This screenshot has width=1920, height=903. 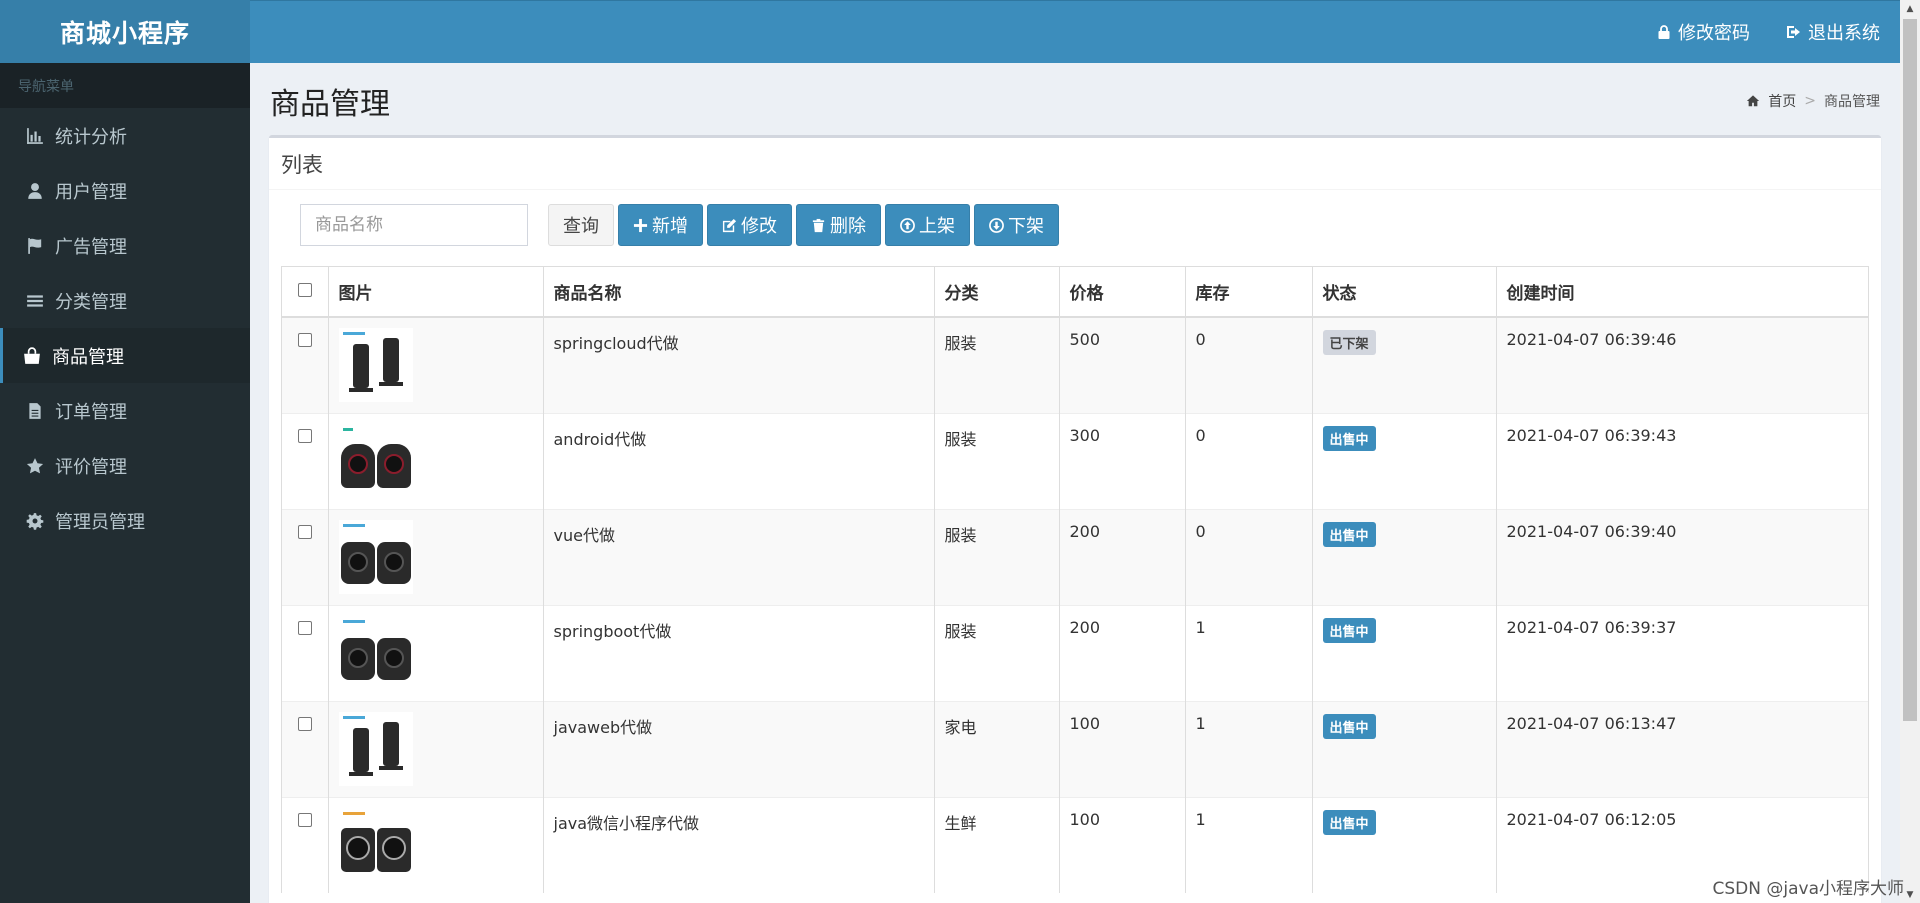 What do you see at coordinates (1782, 101) in the screenshot?
I see `breadcrumb-home: 首页` at bounding box center [1782, 101].